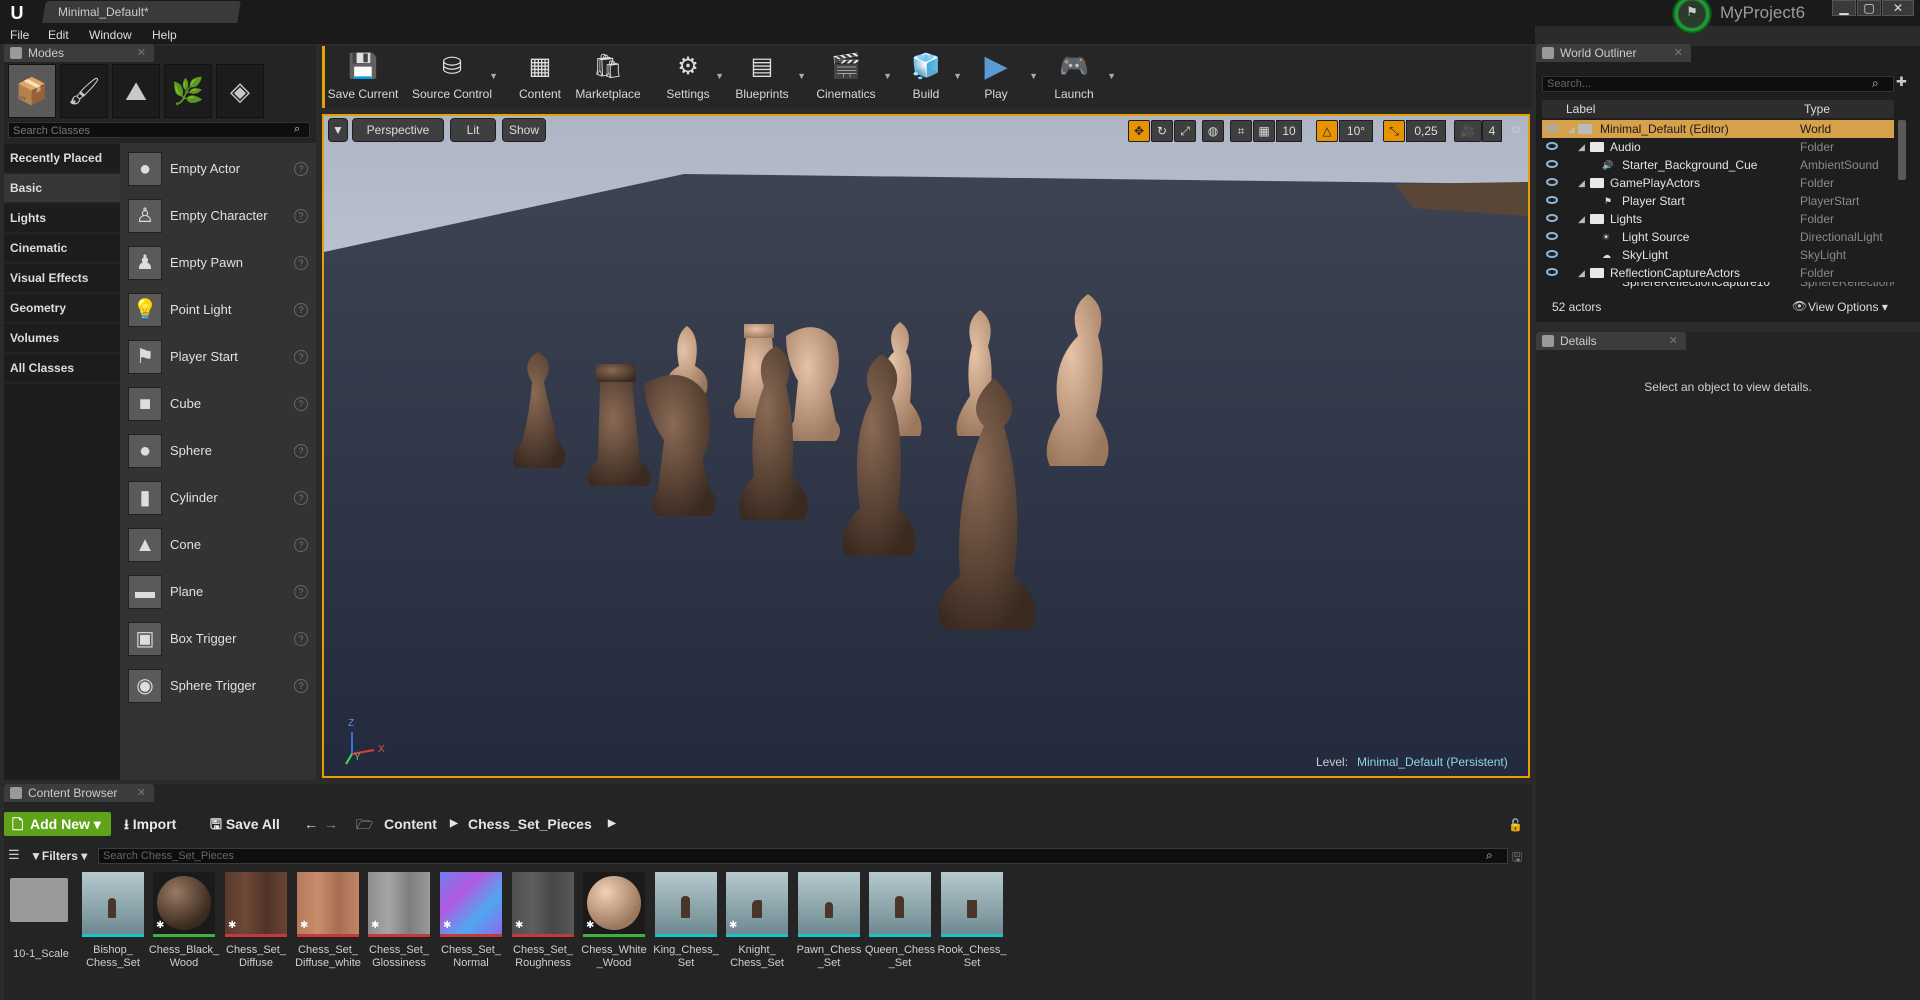 This screenshot has height=1000, width=1920. I want to click on class-item-empty-character: ♙ Empty Character?, so click(218, 216).